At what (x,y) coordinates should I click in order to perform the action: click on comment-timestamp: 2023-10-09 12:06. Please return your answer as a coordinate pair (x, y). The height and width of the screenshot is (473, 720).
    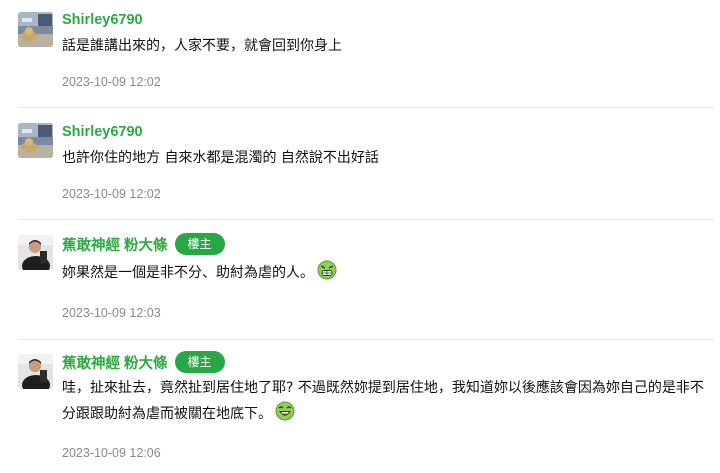
    Looking at the image, I should click on (111, 453).